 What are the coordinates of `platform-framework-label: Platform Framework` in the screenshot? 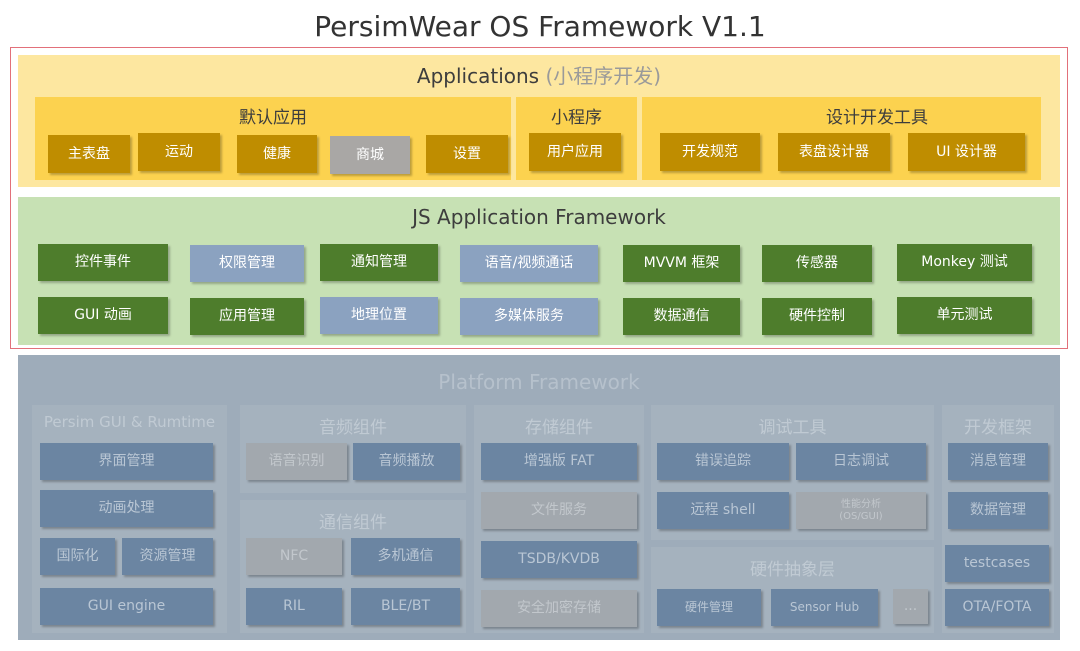 It's located at (539, 382).